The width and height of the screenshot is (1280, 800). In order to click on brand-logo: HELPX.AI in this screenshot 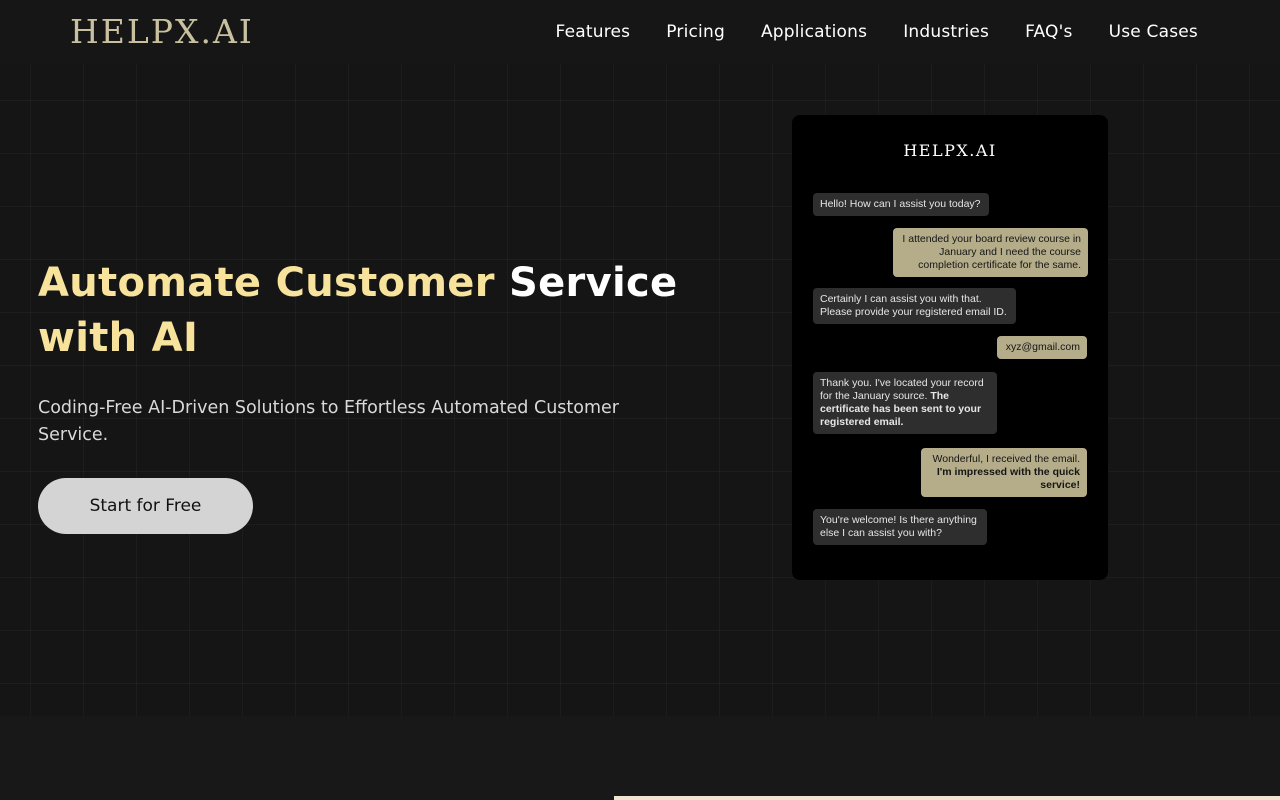, I will do `click(162, 32)`.